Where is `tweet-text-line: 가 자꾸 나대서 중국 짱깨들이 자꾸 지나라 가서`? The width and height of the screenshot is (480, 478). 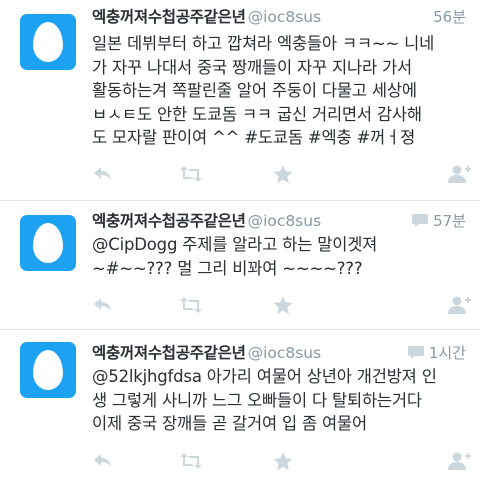 tweet-text-line: 가 자꾸 나대서 중국 짱깨들이 자꾸 지나라 가서 is located at coordinates (252, 67).